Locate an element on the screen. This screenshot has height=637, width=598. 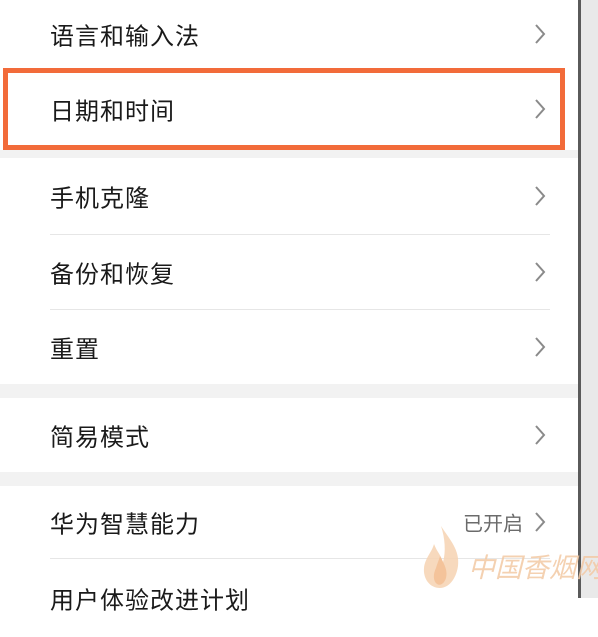
settings-item-label: 华为智慧能力 is located at coordinates (125, 524).